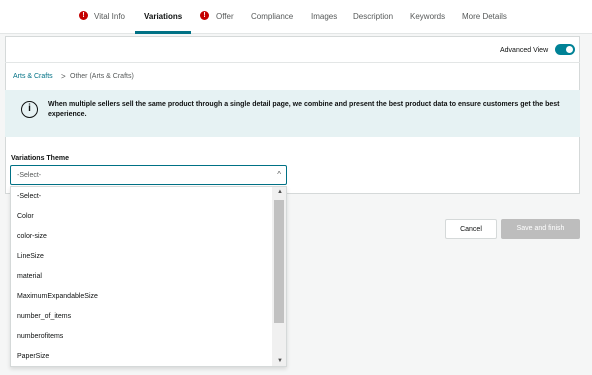 Image resolution: width=592 pixels, height=375 pixels. Describe the element at coordinates (427, 16) in the screenshot. I see `tab-keywords: Keywords` at that location.